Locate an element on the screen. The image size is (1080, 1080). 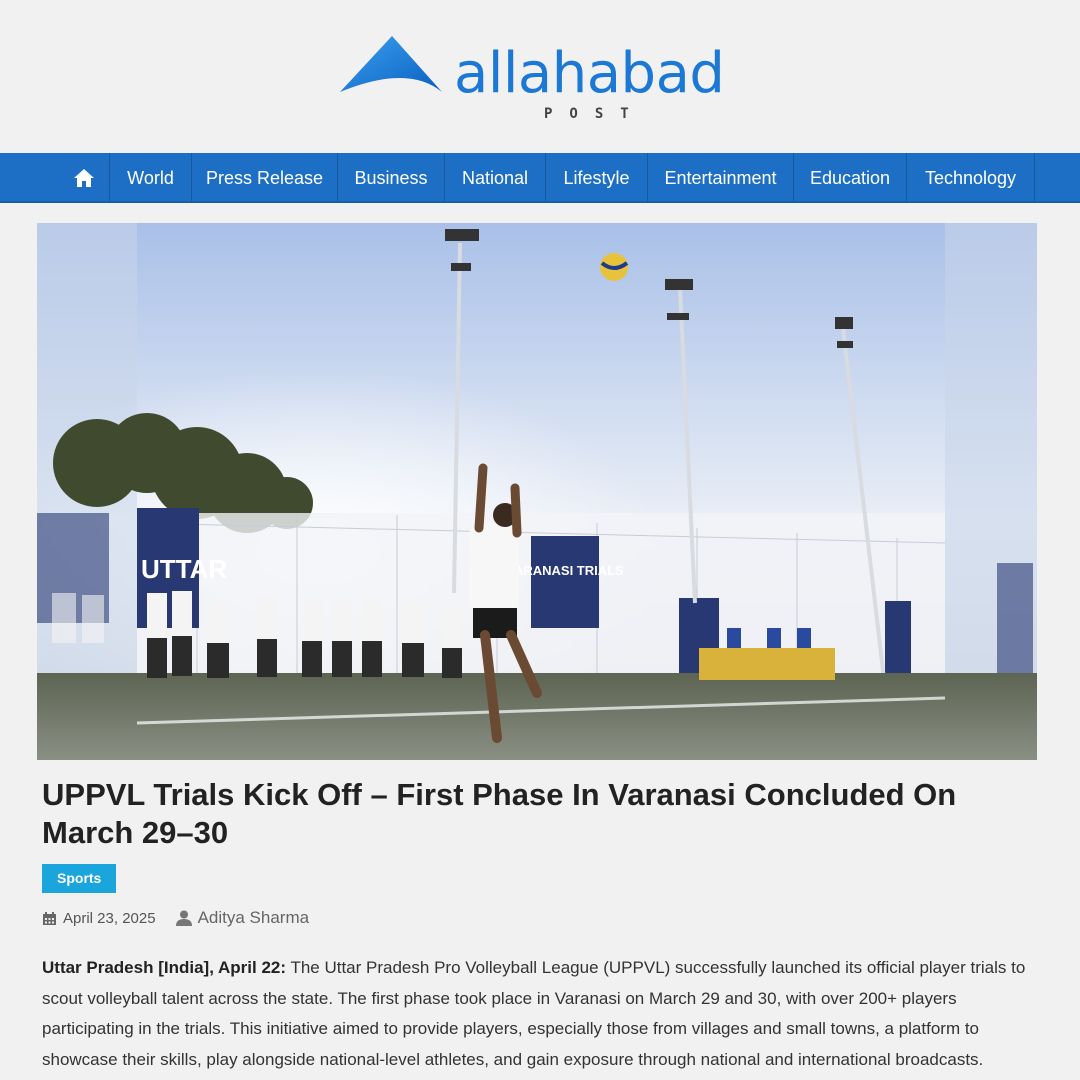
site-header: allahabad POST is located at coordinates (540, 76).